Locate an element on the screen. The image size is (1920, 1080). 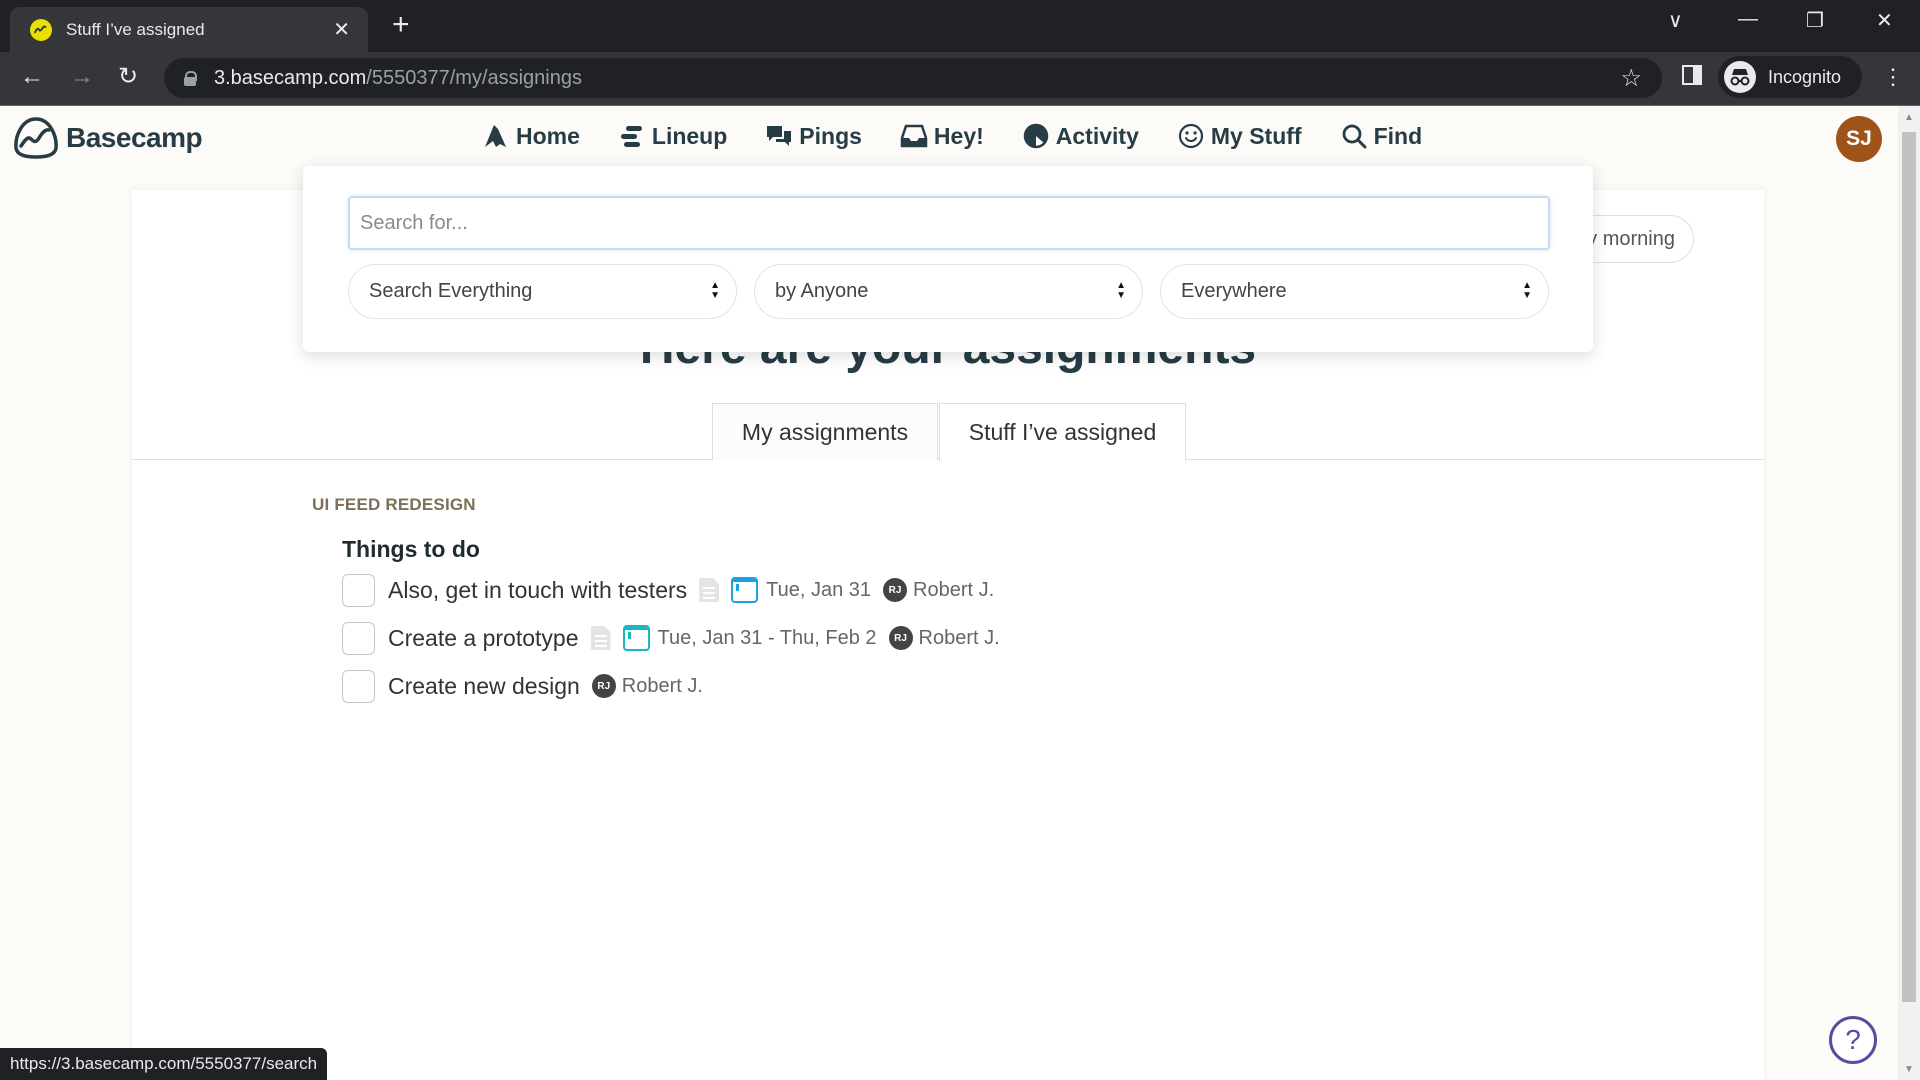
due-date: Tue, Jan 31 - Thu, Feb 2 is located at coordinates (767, 637).